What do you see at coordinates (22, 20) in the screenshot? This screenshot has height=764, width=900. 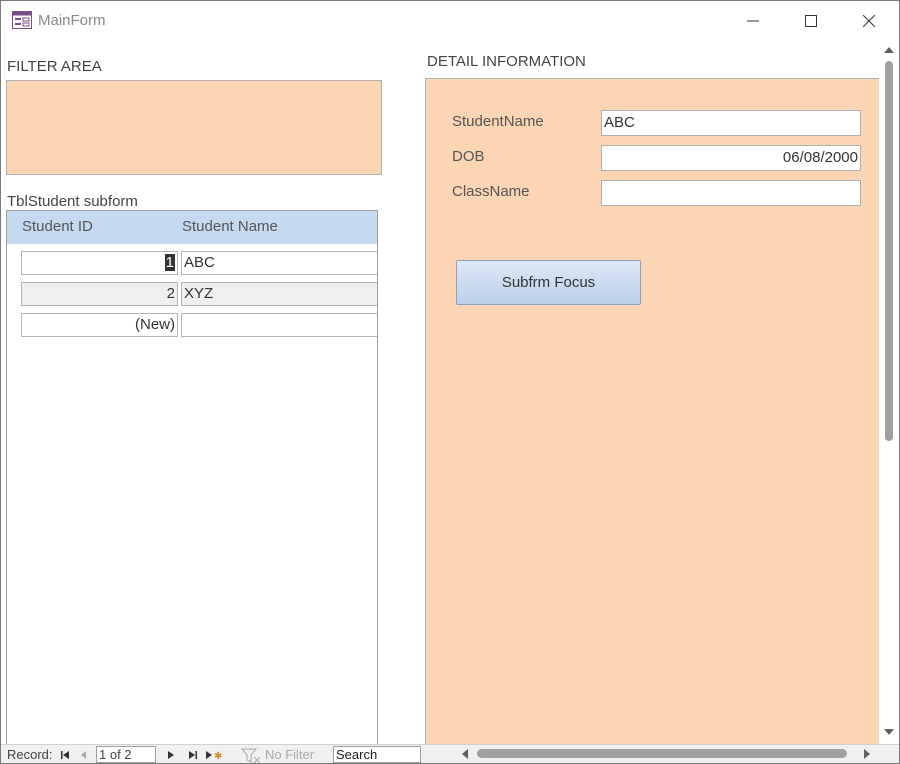 I see `form-icon` at bounding box center [22, 20].